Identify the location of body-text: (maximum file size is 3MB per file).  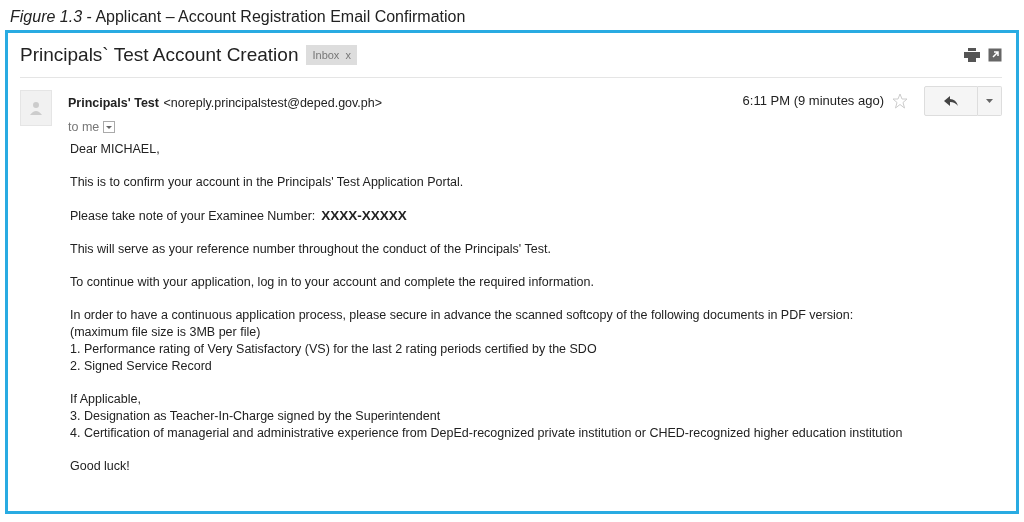
(166, 332).